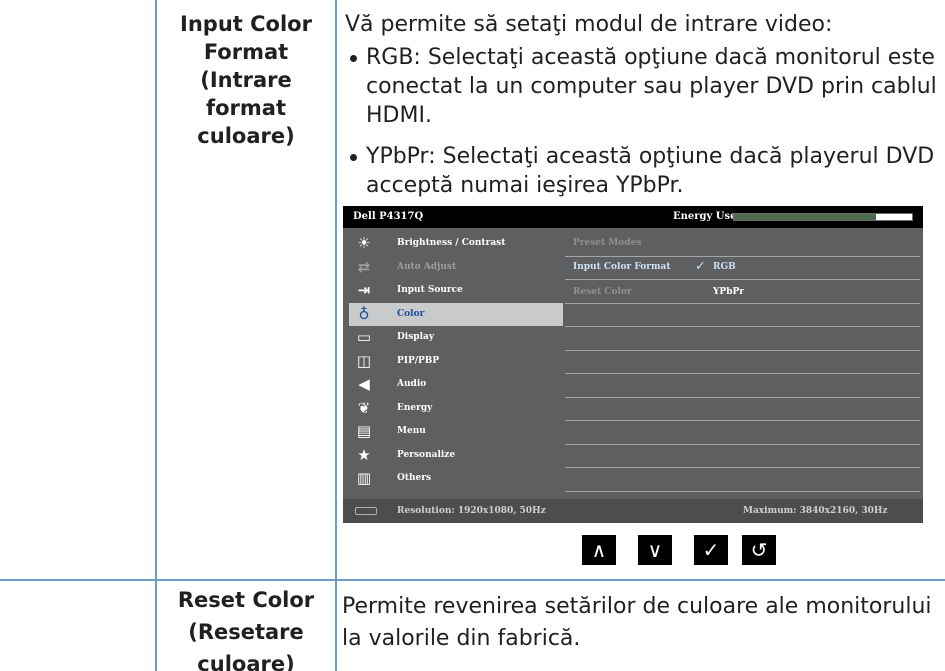 This screenshot has width=945, height=671. Describe the element at coordinates (724, 267) in the screenshot. I see `rgb-option: RGB` at that location.